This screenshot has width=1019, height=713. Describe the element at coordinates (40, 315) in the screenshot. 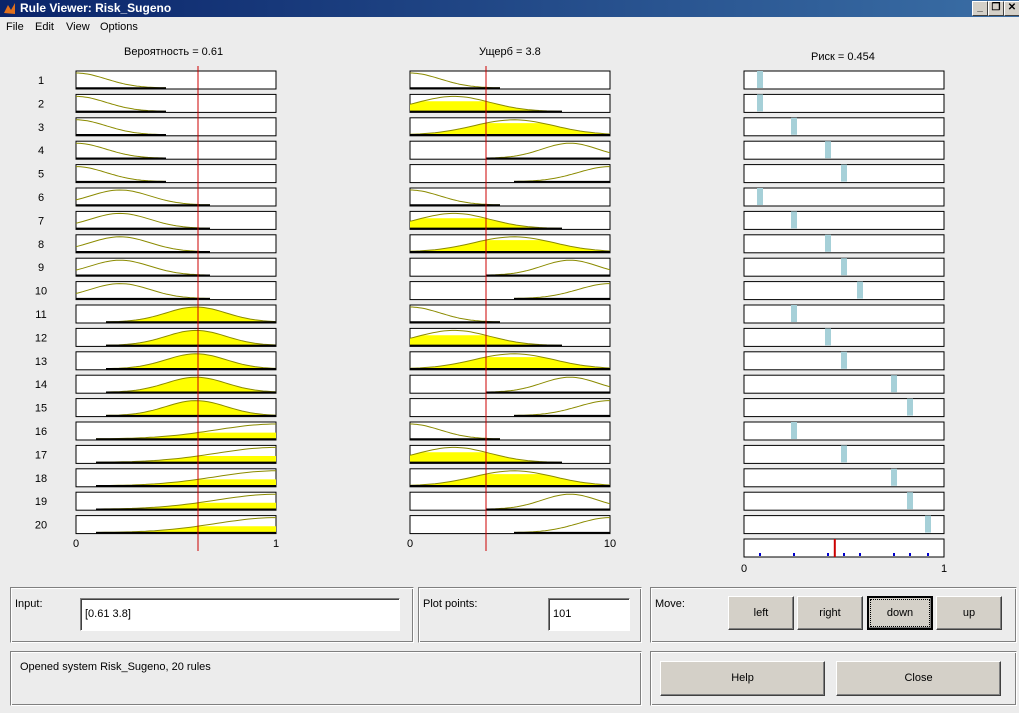

I see `rule-number: 11` at that location.